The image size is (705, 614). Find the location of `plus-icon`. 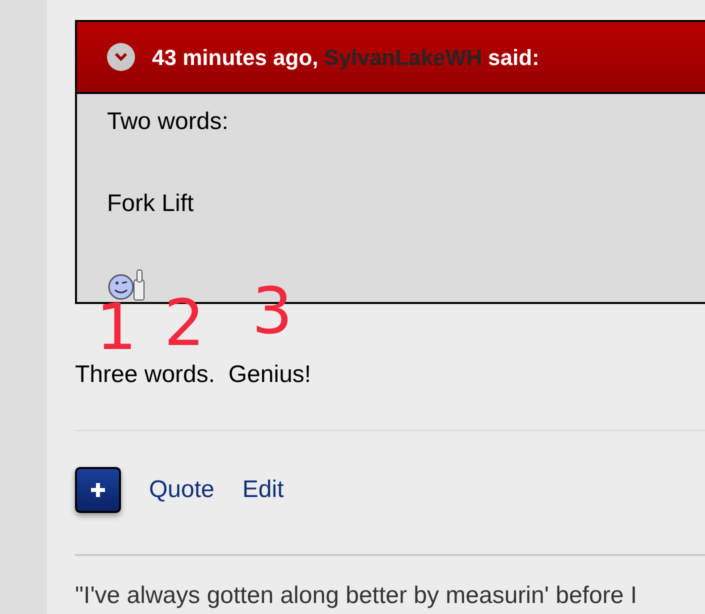

plus-icon is located at coordinates (98, 490).